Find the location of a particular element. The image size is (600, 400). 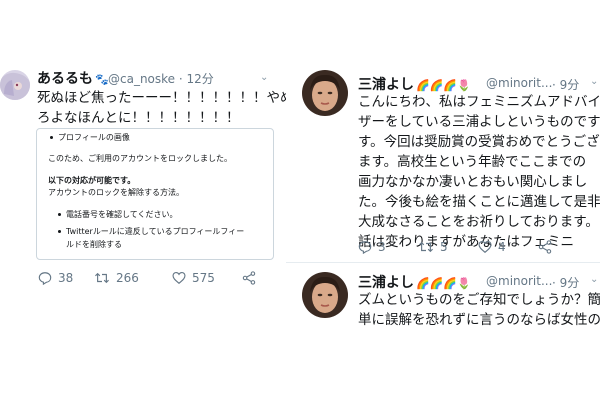

retweet-count: 266 is located at coordinates (127, 278).